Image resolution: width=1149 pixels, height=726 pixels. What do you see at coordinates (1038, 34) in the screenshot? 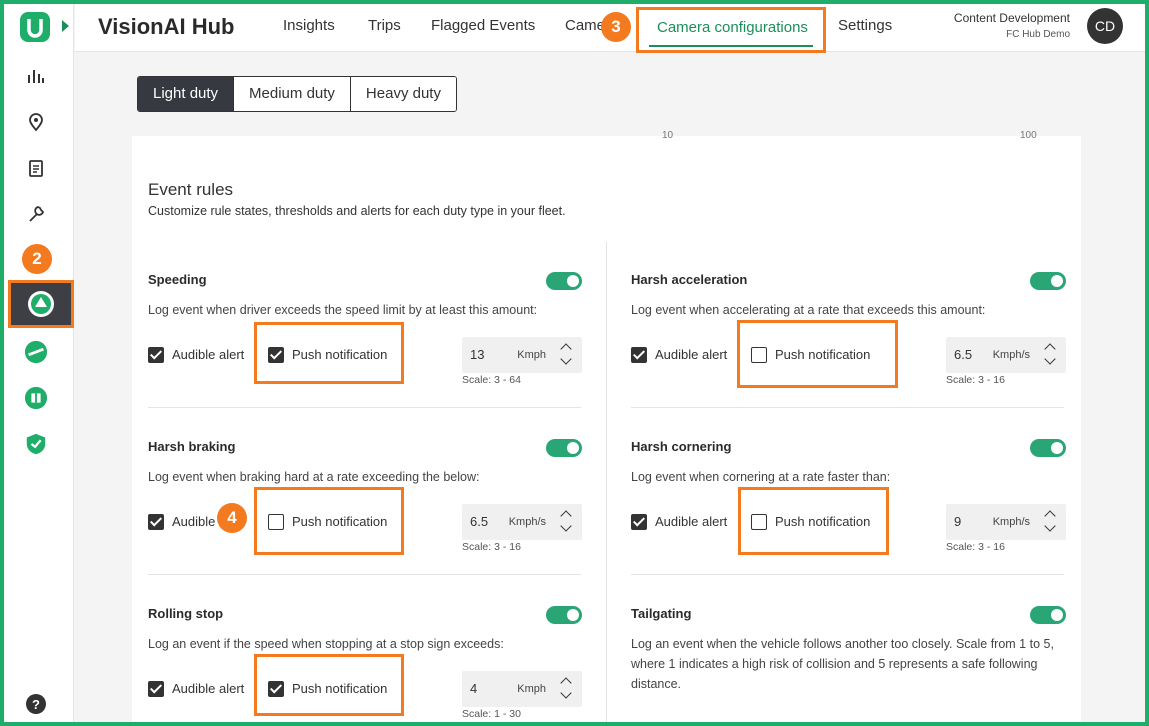
I see `user-org: FC Hub Demo` at bounding box center [1038, 34].